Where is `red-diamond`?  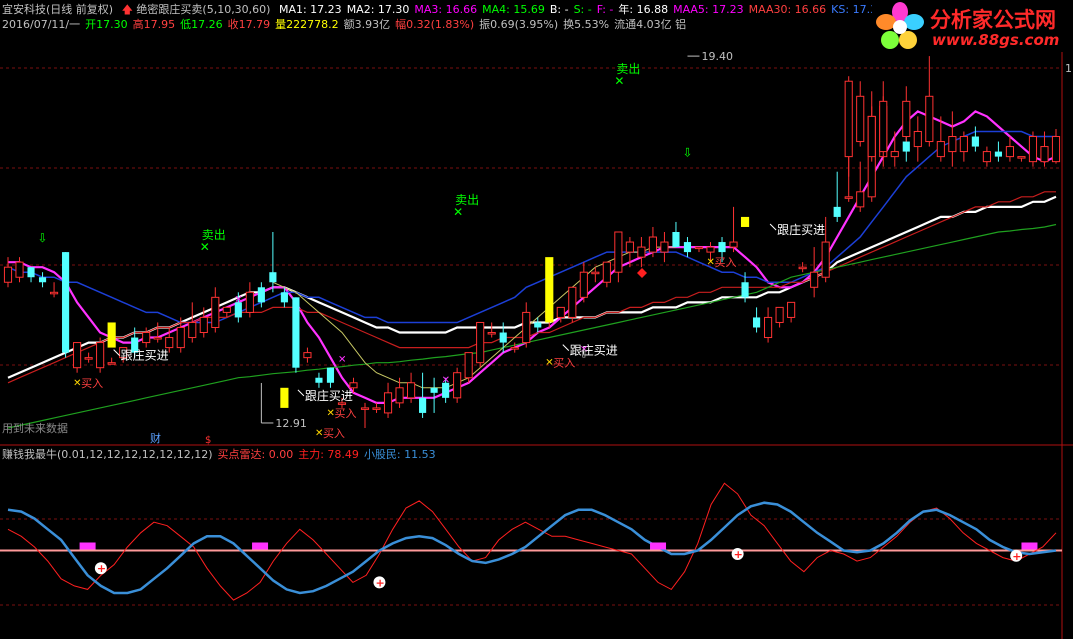
red-diamond is located at coordinates (642, 273).